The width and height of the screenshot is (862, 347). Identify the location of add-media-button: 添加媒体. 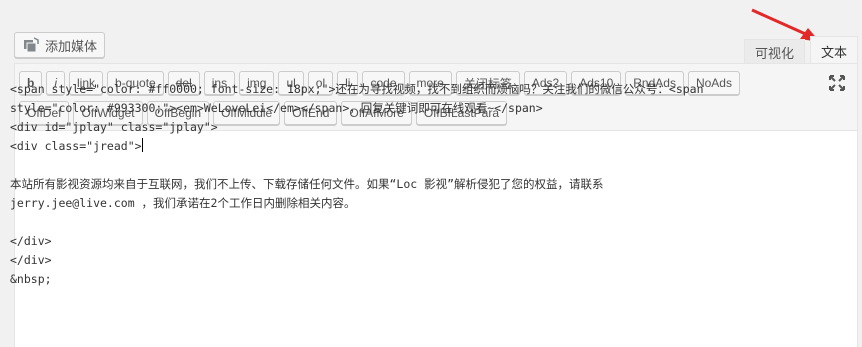
(59, 45).